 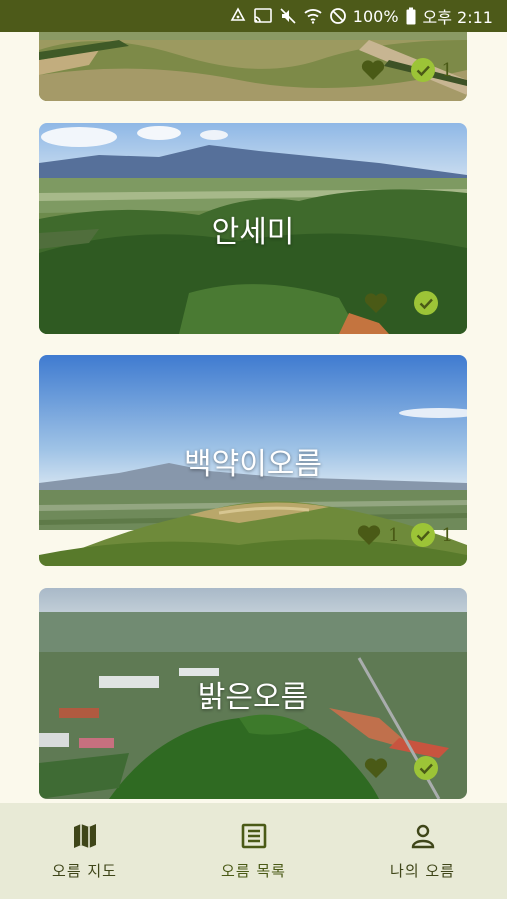 What do you see at coordinates (253, 464) in the screenshot?
I see `oreum-name: 백약이오름` at bounding box center [253, 464].